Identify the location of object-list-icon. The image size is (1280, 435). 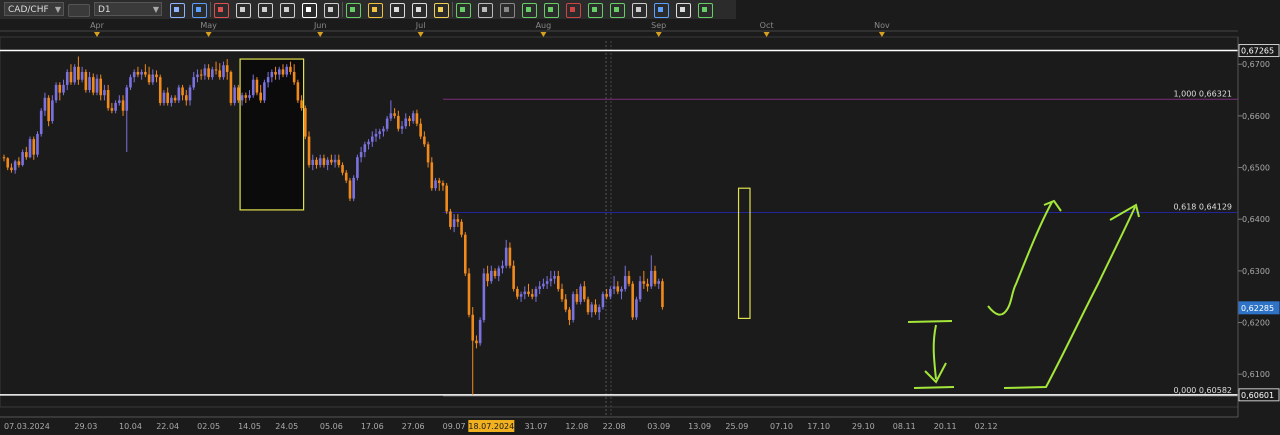
(463, 10).